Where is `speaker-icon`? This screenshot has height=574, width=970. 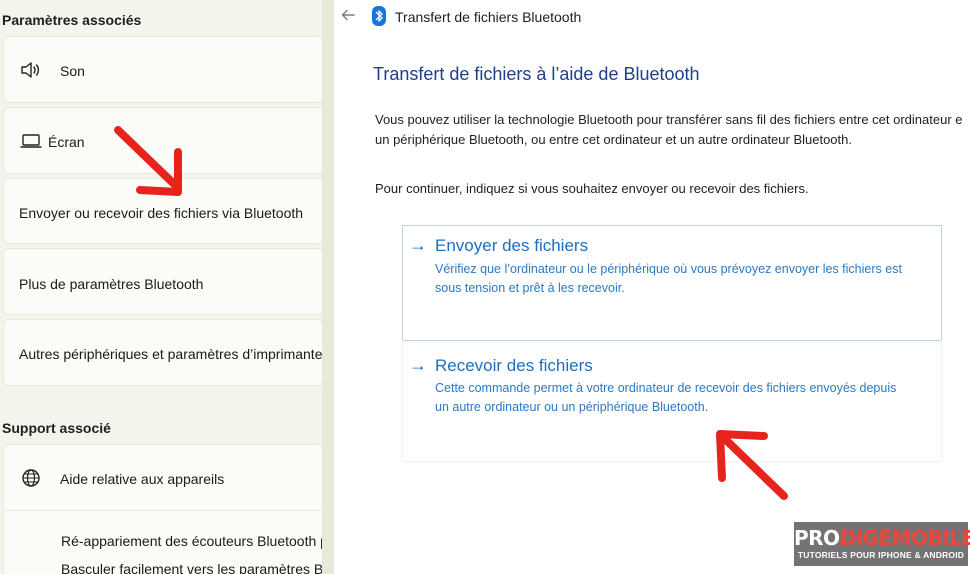 speaker-icon is located at coordinates (31, 70).